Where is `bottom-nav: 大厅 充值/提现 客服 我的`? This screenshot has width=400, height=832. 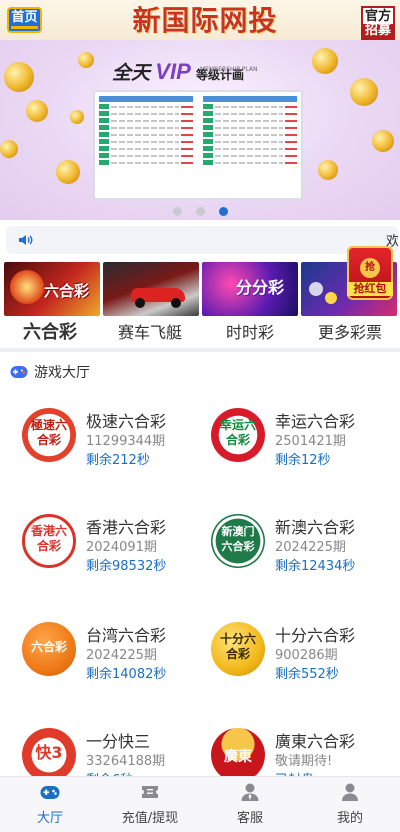
bottom-nav: 大厅 充值/提现 客服 我的 is located at coordinates (200, 804).